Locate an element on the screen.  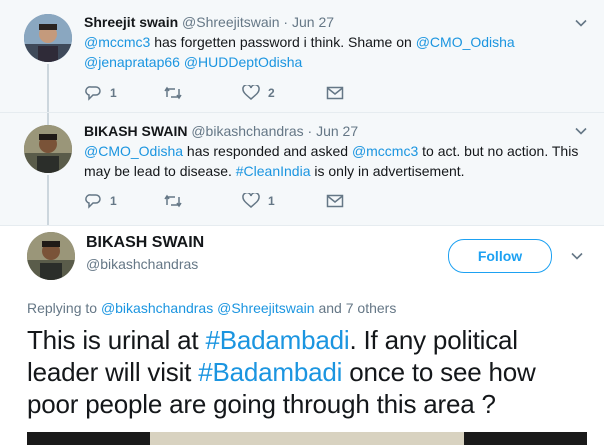
tweet-header: Shreejit swain @Shreejitswain · Jun 27 is located at coordinates (209, 22).